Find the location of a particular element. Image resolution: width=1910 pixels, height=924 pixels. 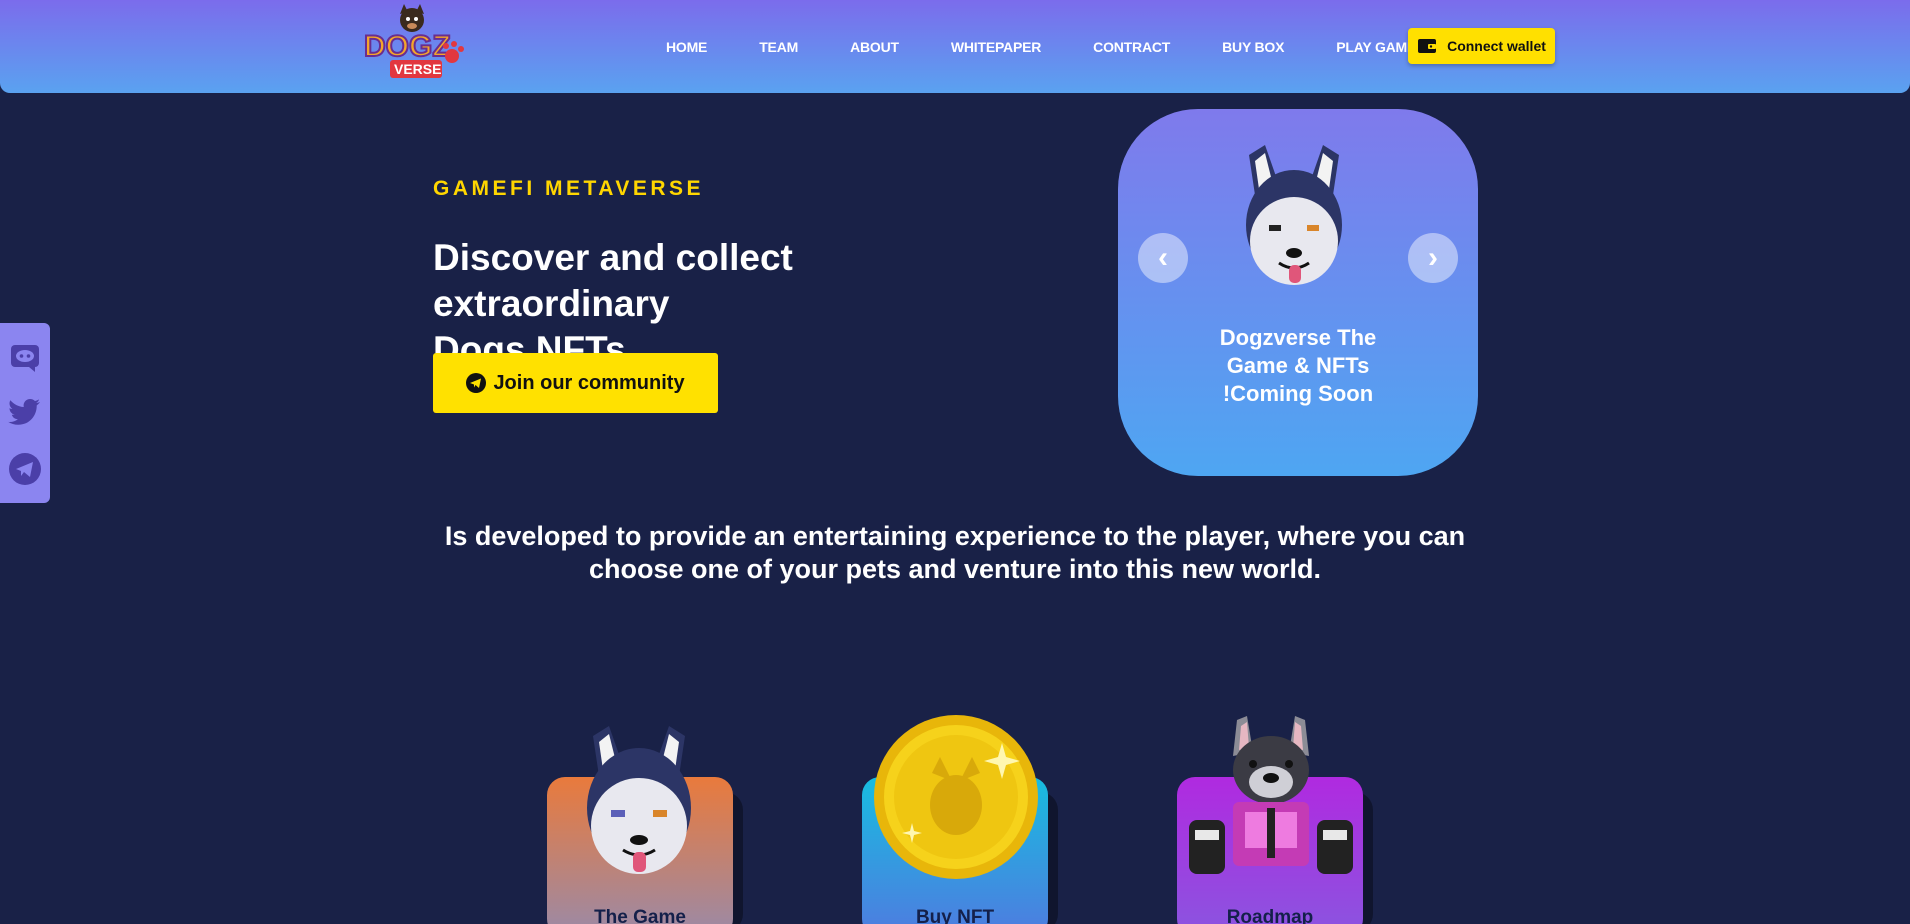

card-buy-nft: Buy NFT is located at coordinates (962, 812).